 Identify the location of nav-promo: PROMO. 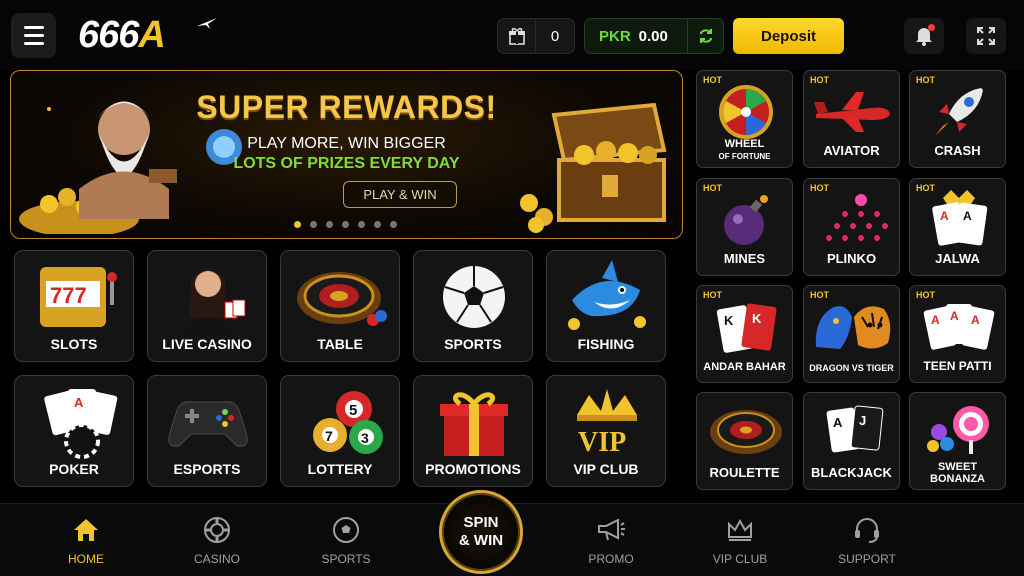
(611, 541).